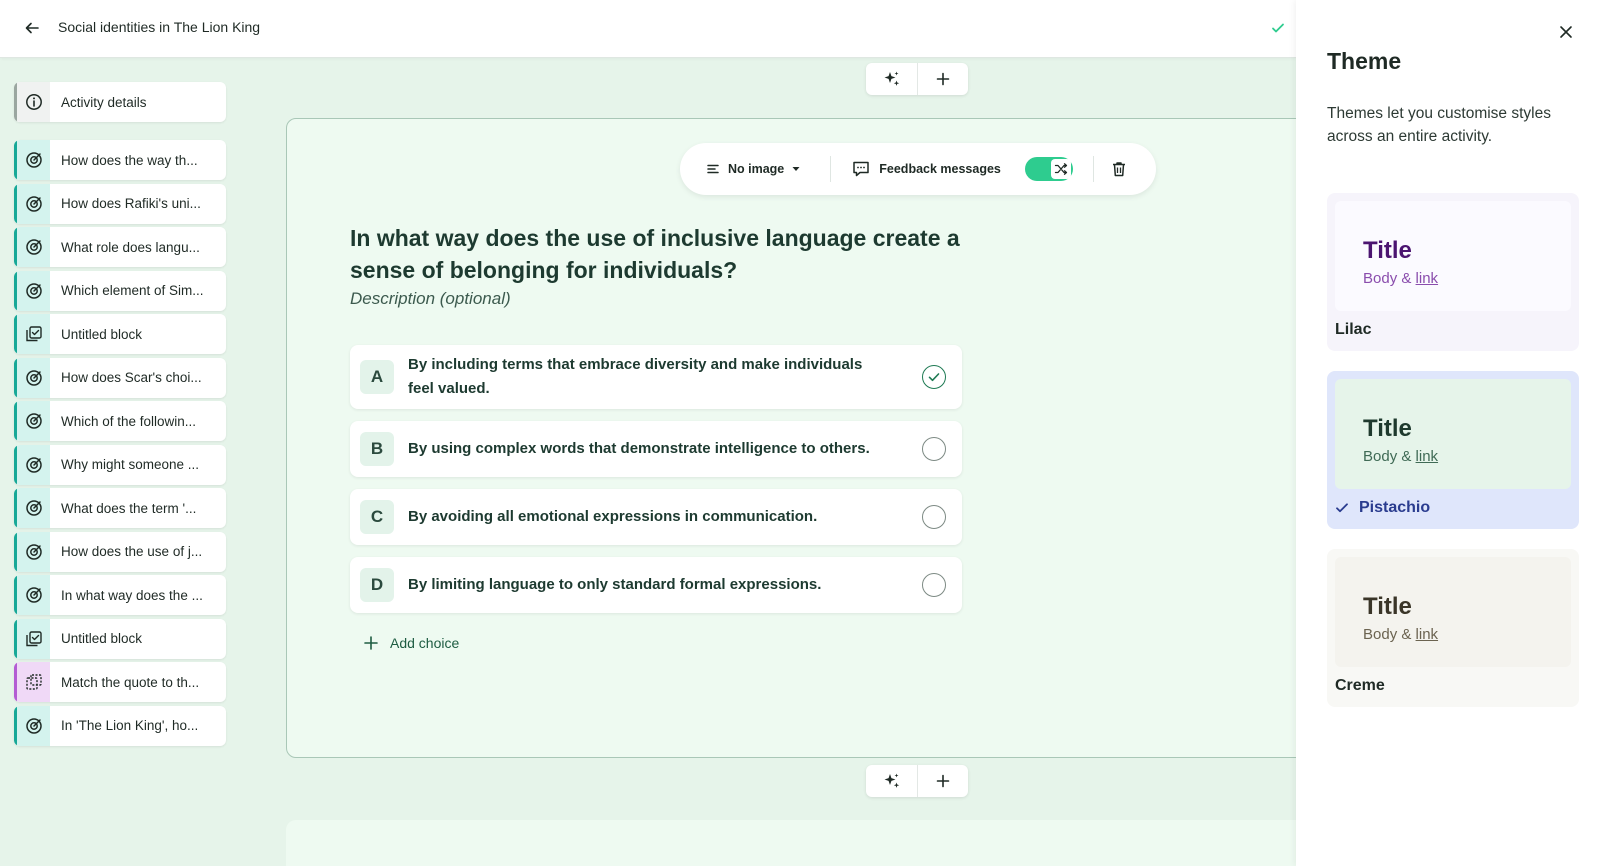 The image size is (1600, 866). I want to click on caret-down-icon, so click(796, 169).